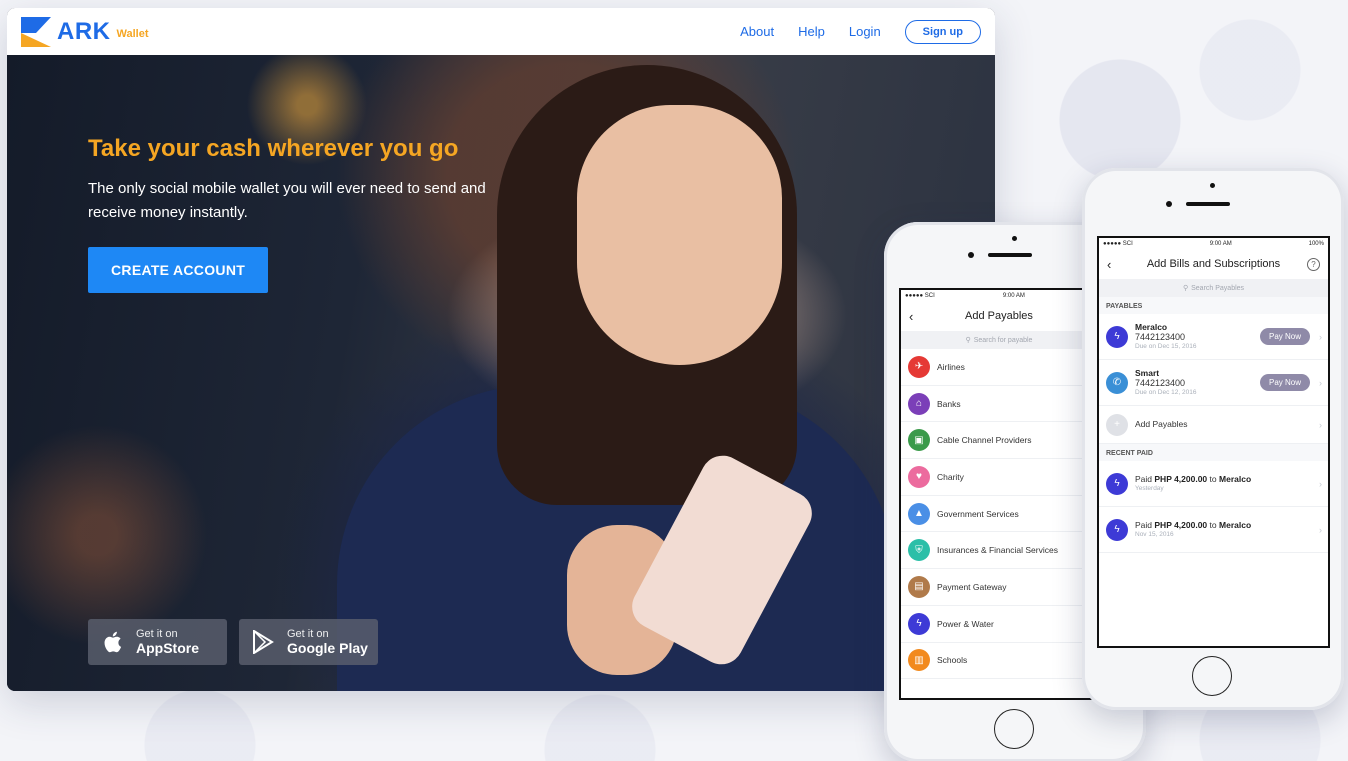 This screenshot has width=1348, height=761. Describe the element at coordinates (1218, 288) in the screenshot. I see `bills-search-placeholder: Search Payables` at that location.